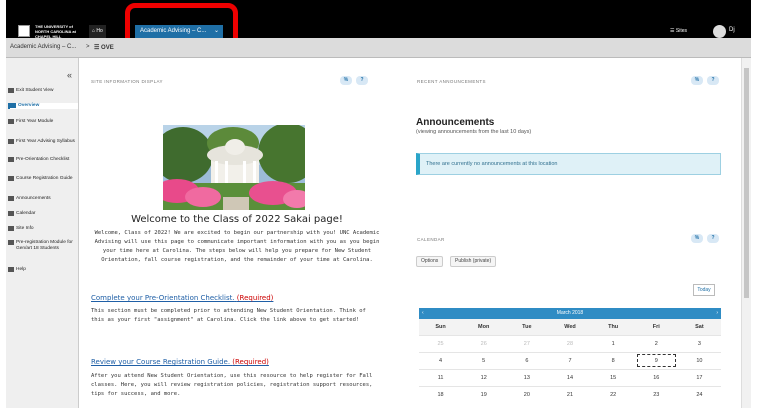 Image resolution: width=757 pixels, height=408 pixels. Describe the element at coordinates (24, 31) in the screenshot. I see `university-logo-icon` at that location.